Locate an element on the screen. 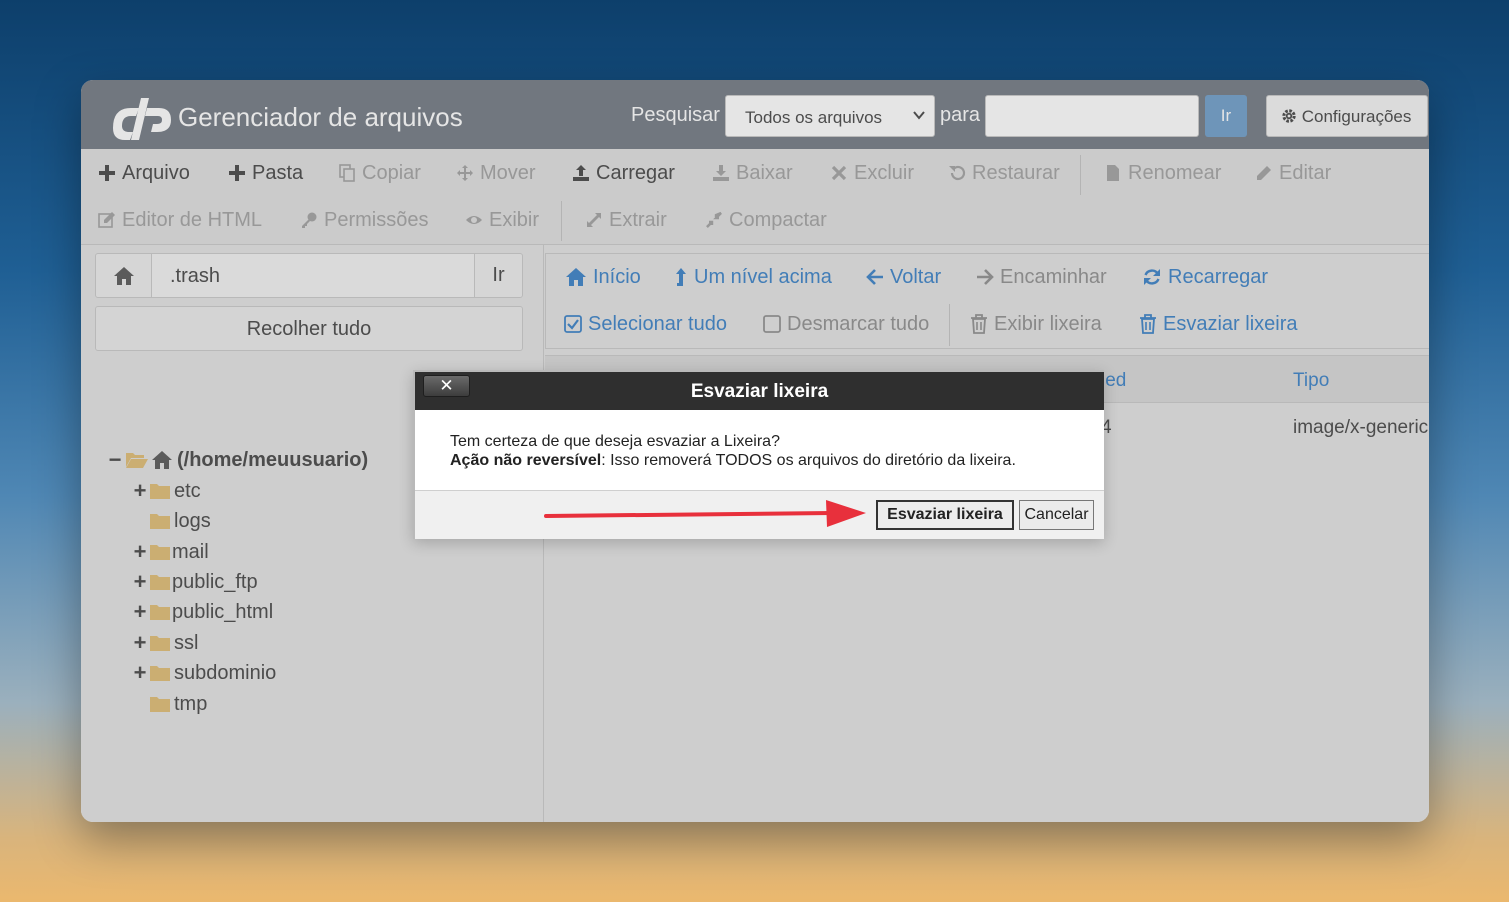 The image size is (1509, 902). rename-button: Renomear is located at coordinates (1162, 173).